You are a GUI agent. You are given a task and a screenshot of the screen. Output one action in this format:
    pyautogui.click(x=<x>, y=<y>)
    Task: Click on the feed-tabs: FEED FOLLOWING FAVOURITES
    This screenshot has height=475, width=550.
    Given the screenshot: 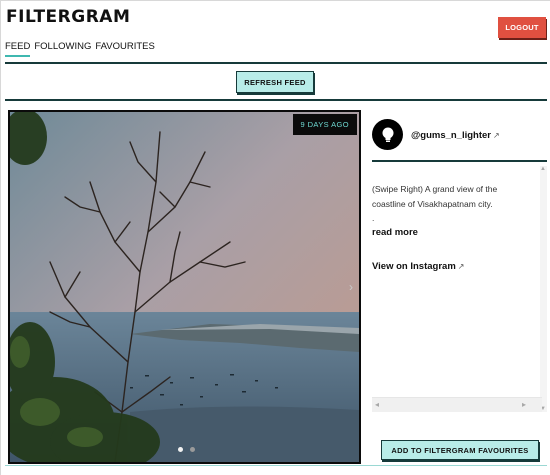 What is the action you would take?
    pyautogui.click(x=80, y=49)
    